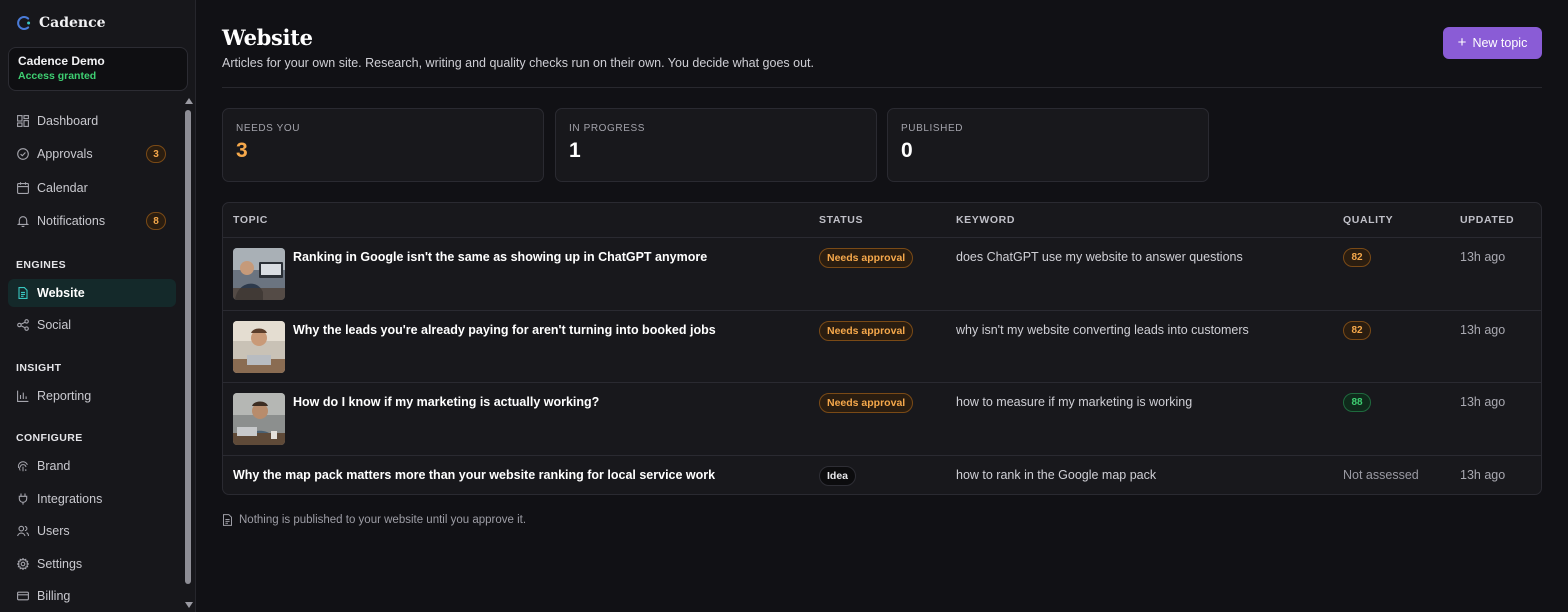 The height and width of the screenshot is (612, 1568). What do you see at coordinates (23, 564) in the screenshot?
I see `gear-icon` at bounding box center [23, 564].